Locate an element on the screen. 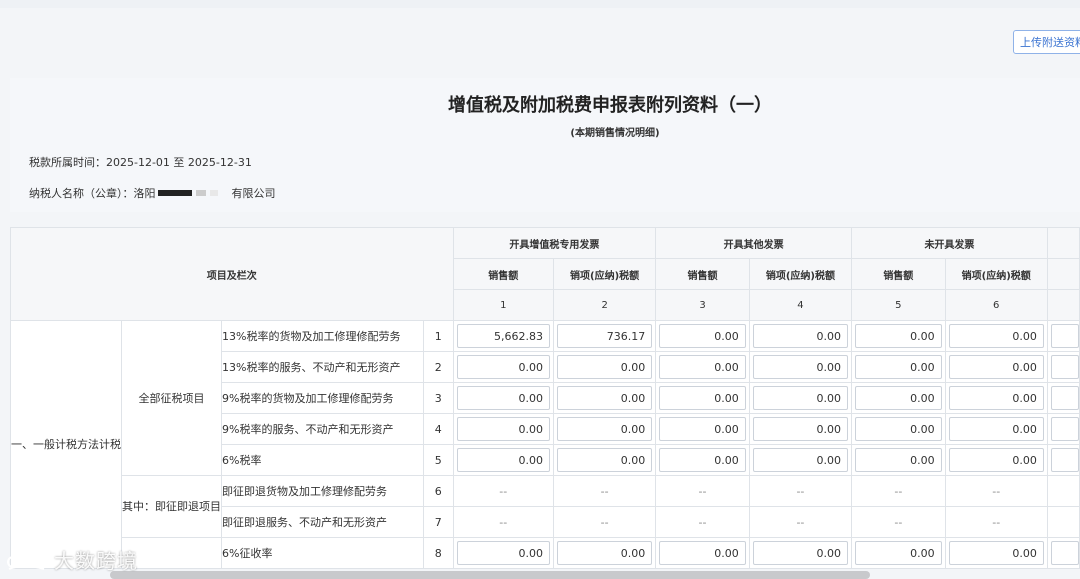  row-line-number: 1 is located at coordinates (438, 336).